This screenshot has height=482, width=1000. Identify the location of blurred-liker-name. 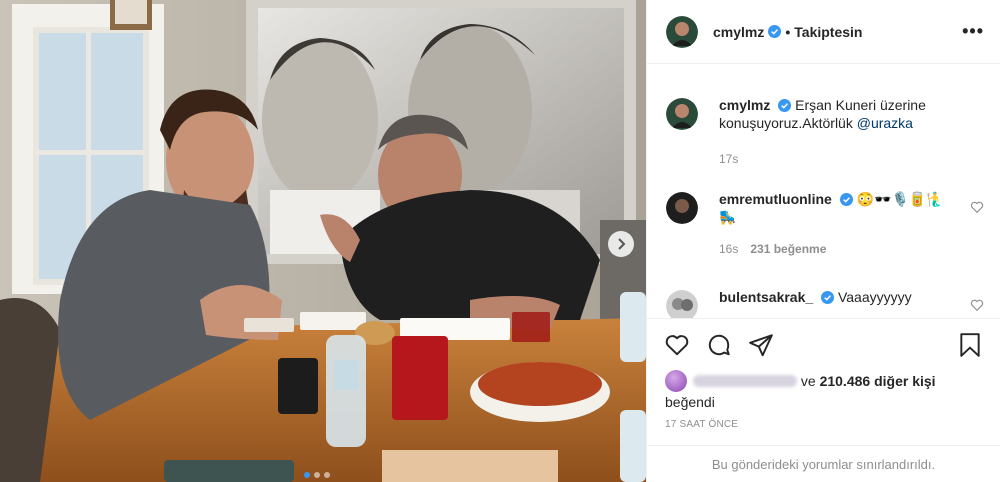
(745, 381).